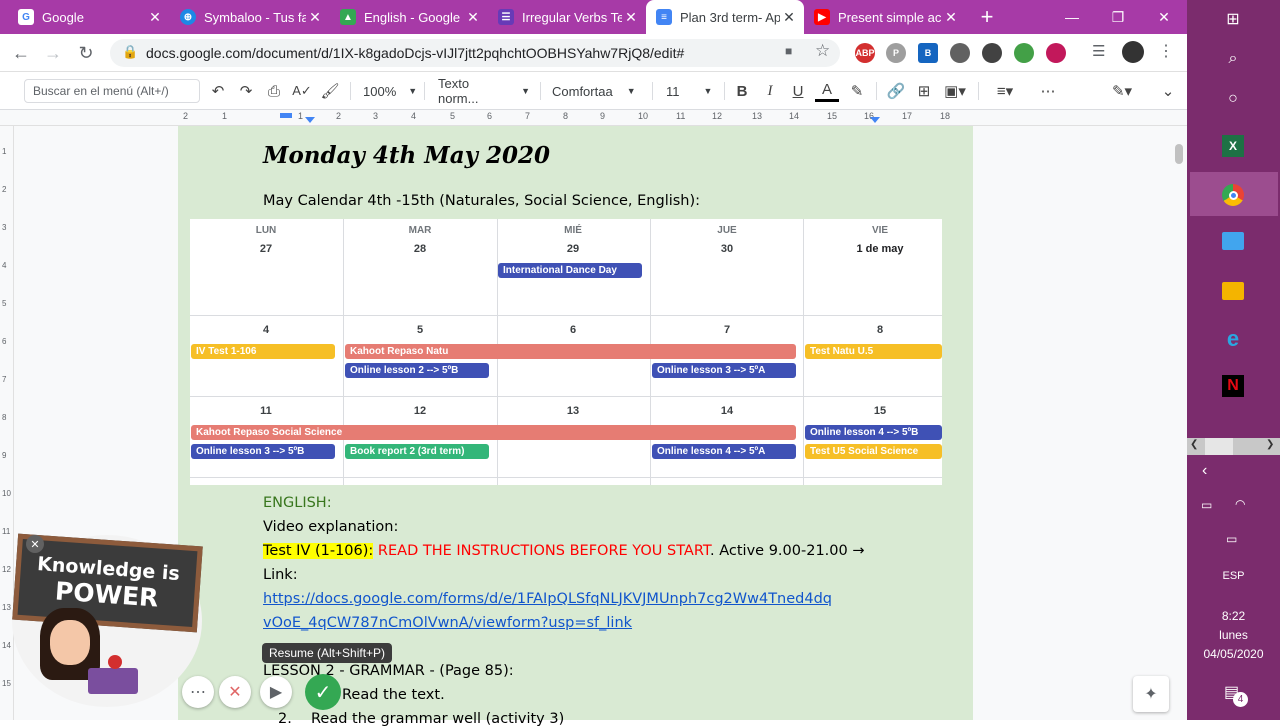 Image resolution: width=1280 pixels, height=727 pixels. I want to click on restore-button: ❐, so click(1118, 17).